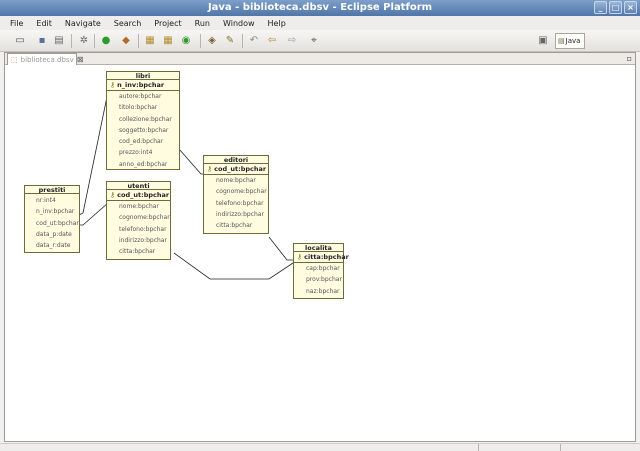 The height and width of the screenshot is (451, 640). I want to click on link-libri-editori, so click(190, 161).